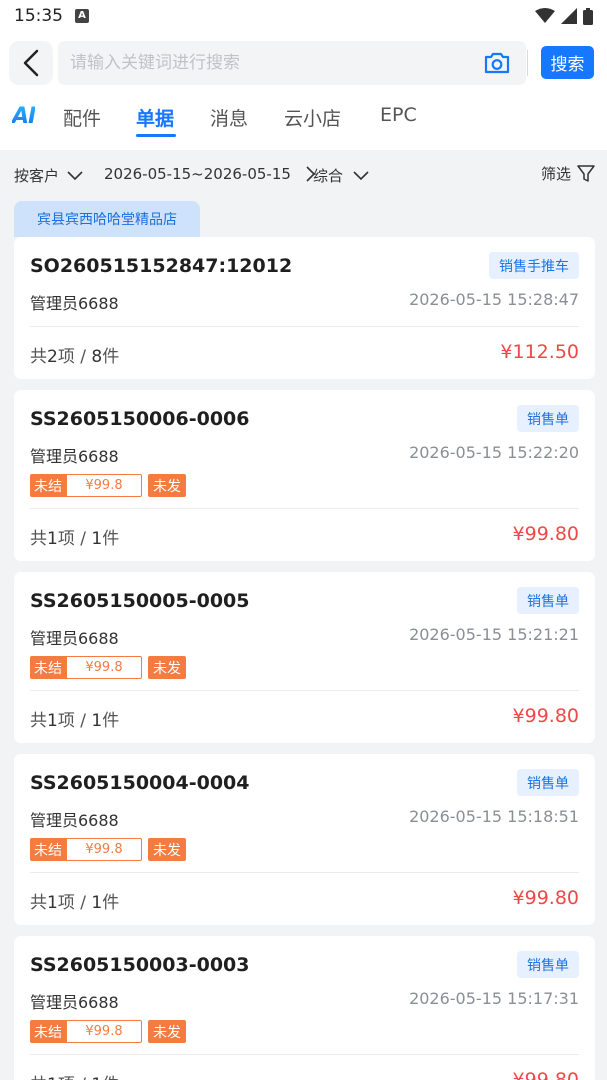  I want to click on tab-documents: 单据, so click(155, 117).